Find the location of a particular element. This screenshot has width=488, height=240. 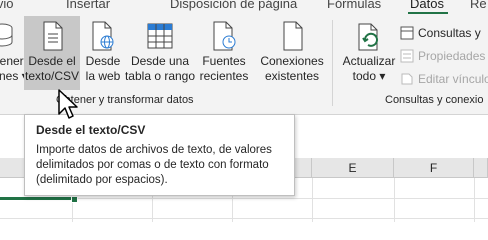

consultas-conexiones-button: Consultas y is located at coordinates (440, 33).